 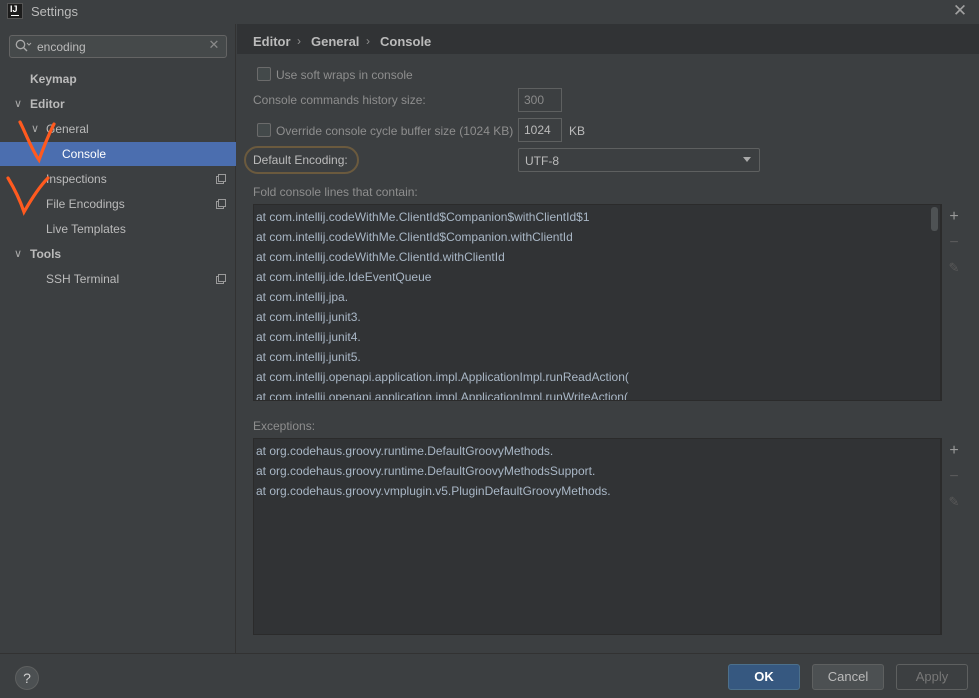 What do you see at coordinates (302, 297) in the screenshot?
I see `list-item: at com.intellij.jpa.` at bounding box center [302, 297].